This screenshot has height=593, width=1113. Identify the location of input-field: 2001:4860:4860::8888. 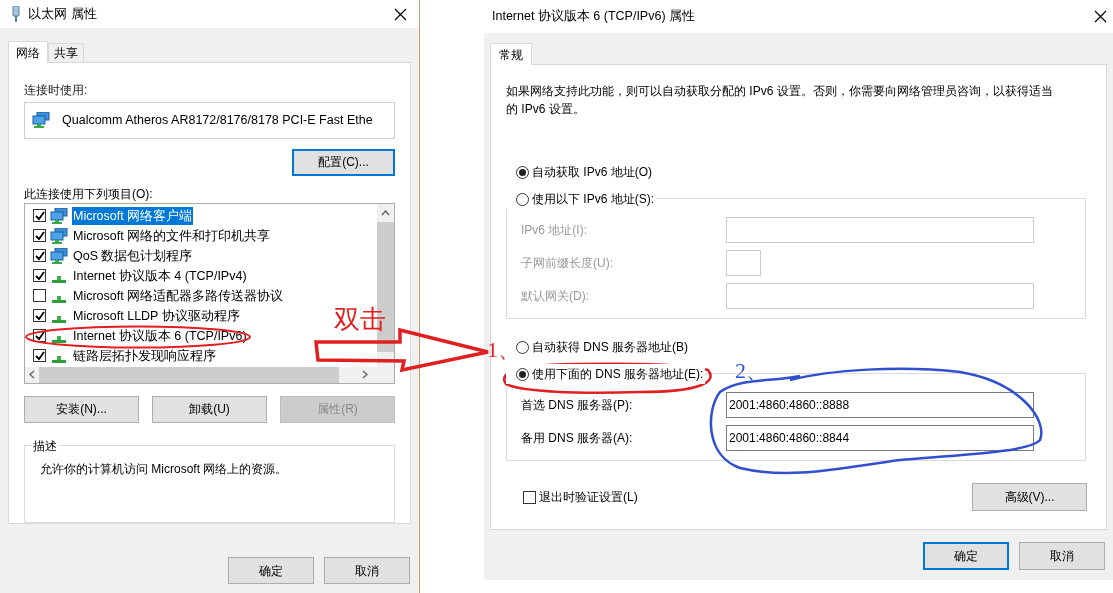
(880, 405).